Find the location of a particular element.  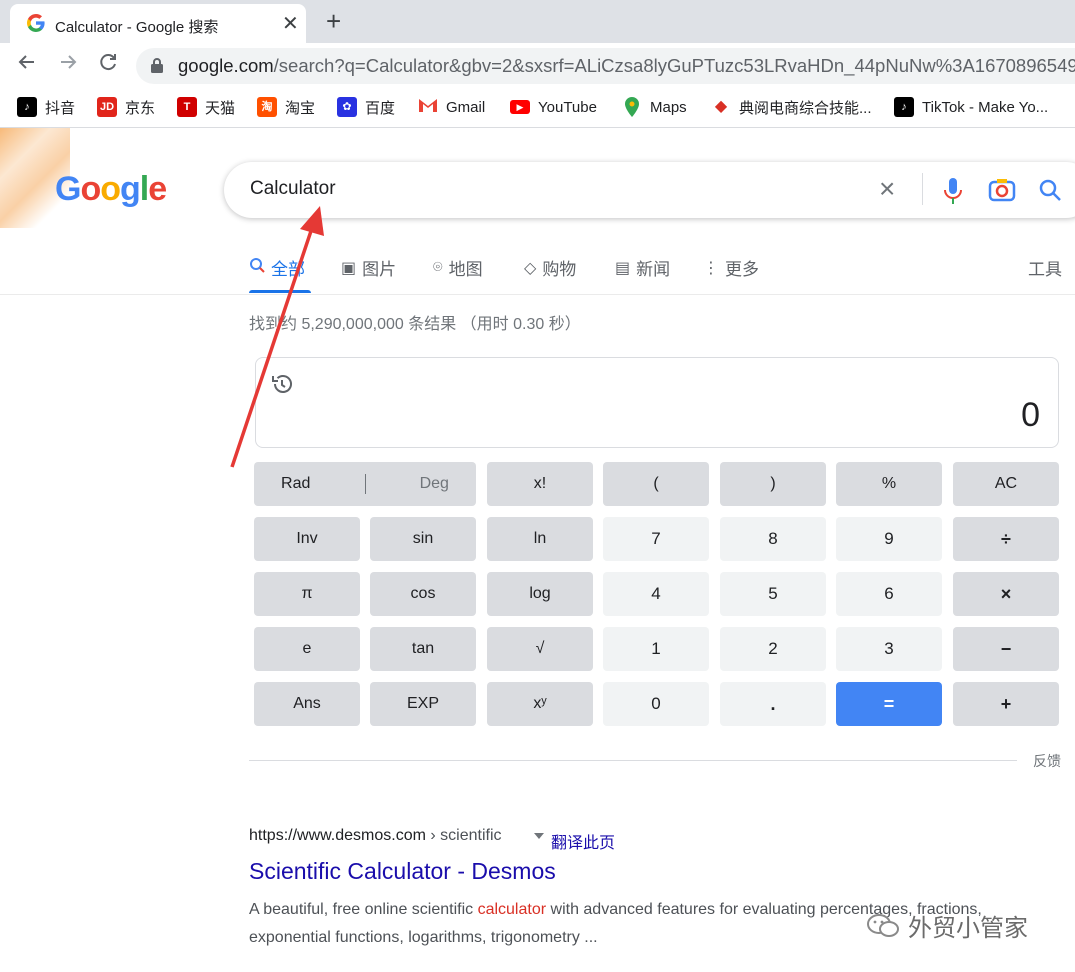

search-box: Calculator × is located at coordinates (649, 190).